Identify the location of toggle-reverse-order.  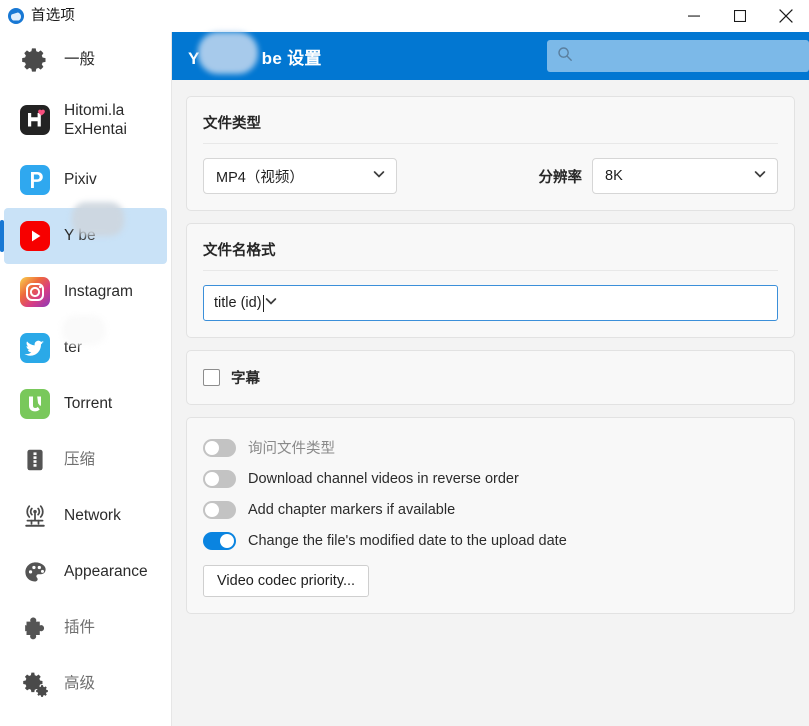
(219, 478).